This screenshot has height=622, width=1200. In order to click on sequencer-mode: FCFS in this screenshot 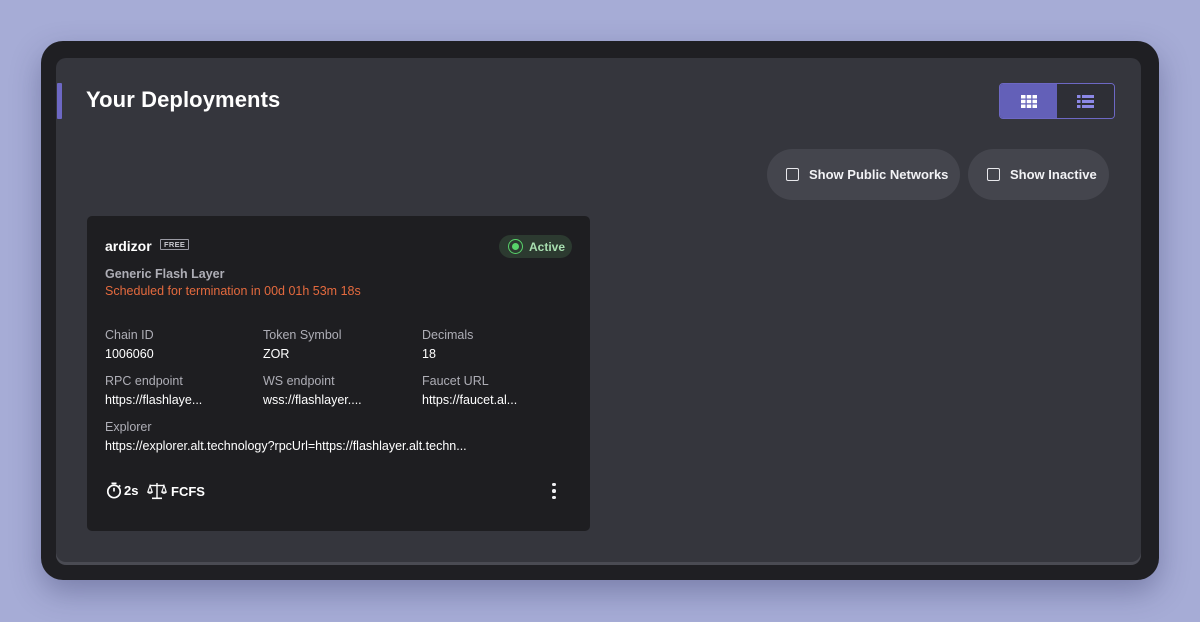, I will do `click(176, 491)`.